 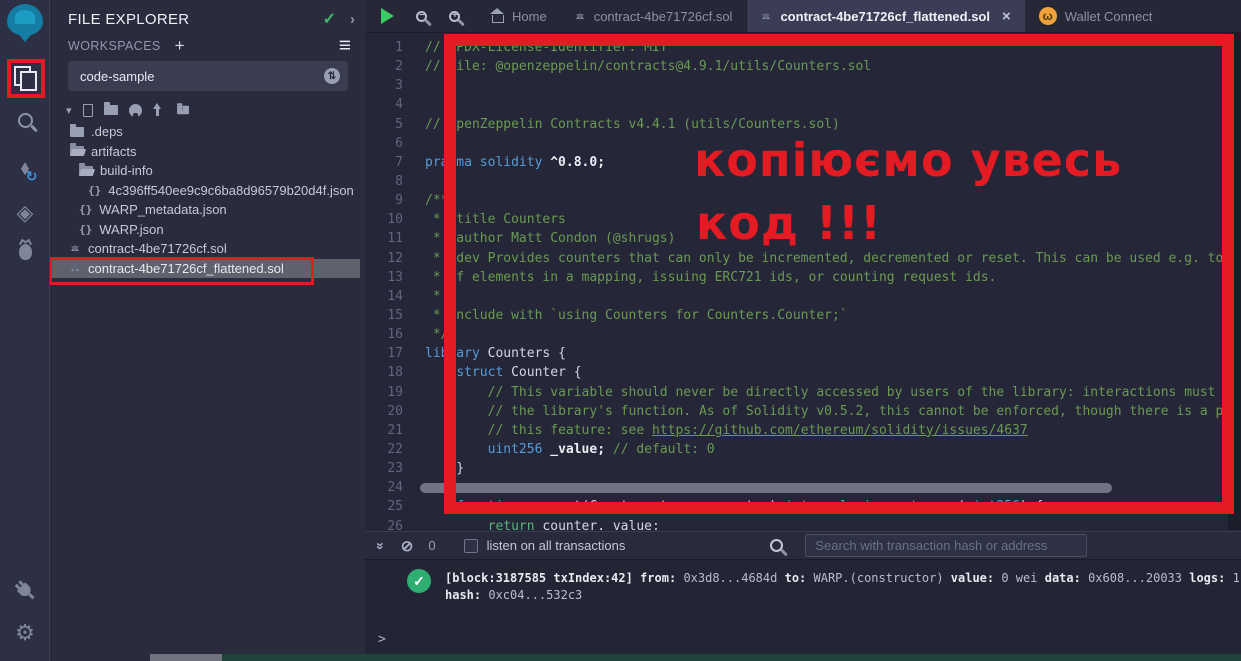 I want to click on code-line-9: 9/**, so click(x=796, y=200).